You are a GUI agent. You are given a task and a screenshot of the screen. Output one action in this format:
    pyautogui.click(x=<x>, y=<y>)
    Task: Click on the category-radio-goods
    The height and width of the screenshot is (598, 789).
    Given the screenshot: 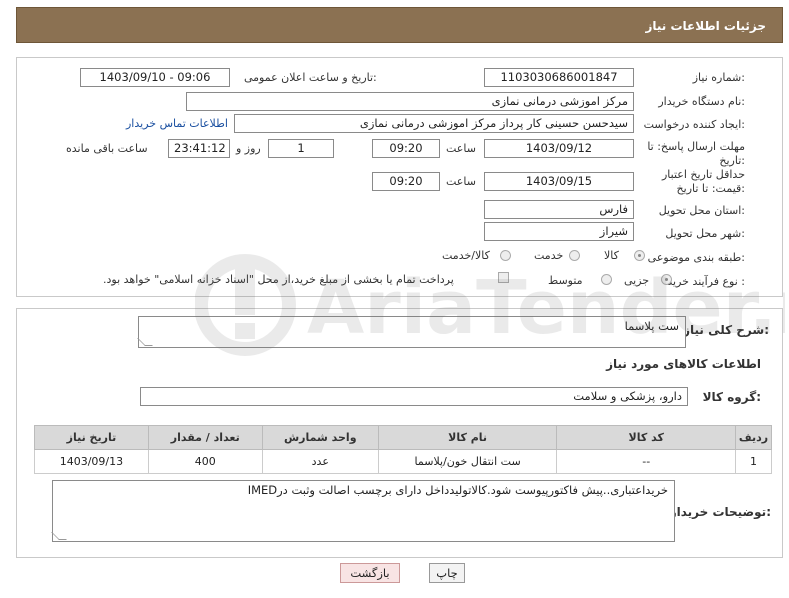 What is the action you would take?
    pyautogui.click(x=639, y=255)
    